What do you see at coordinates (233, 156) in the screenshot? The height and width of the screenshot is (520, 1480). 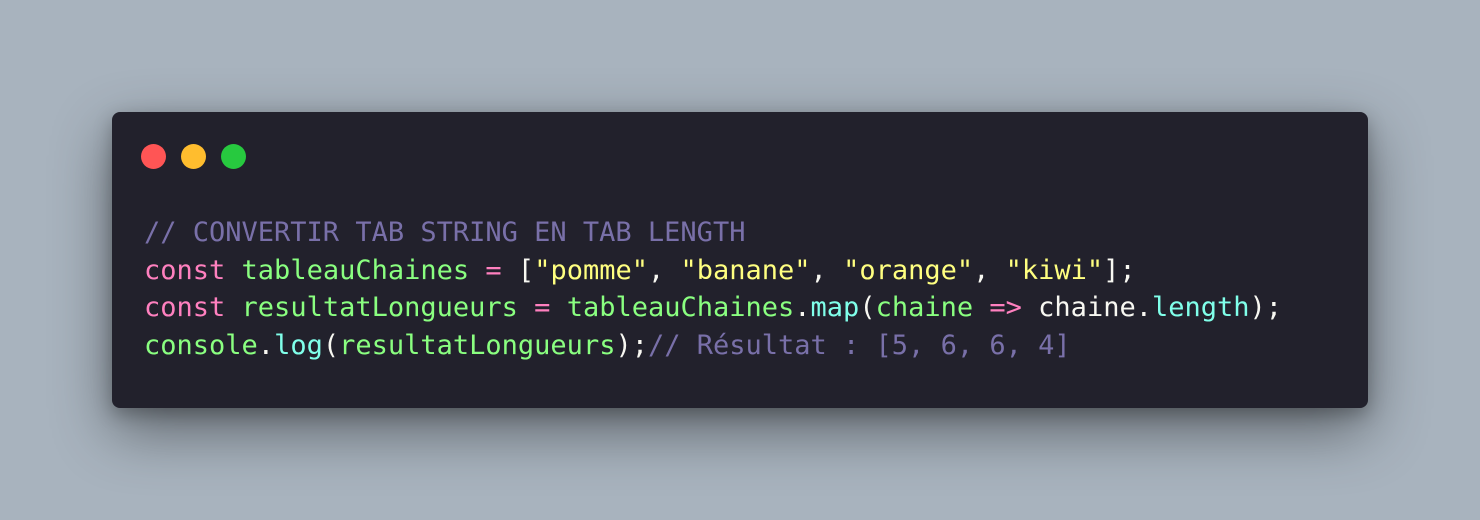 I see `maximize-dot-icon` at bounding box center [233, 156].